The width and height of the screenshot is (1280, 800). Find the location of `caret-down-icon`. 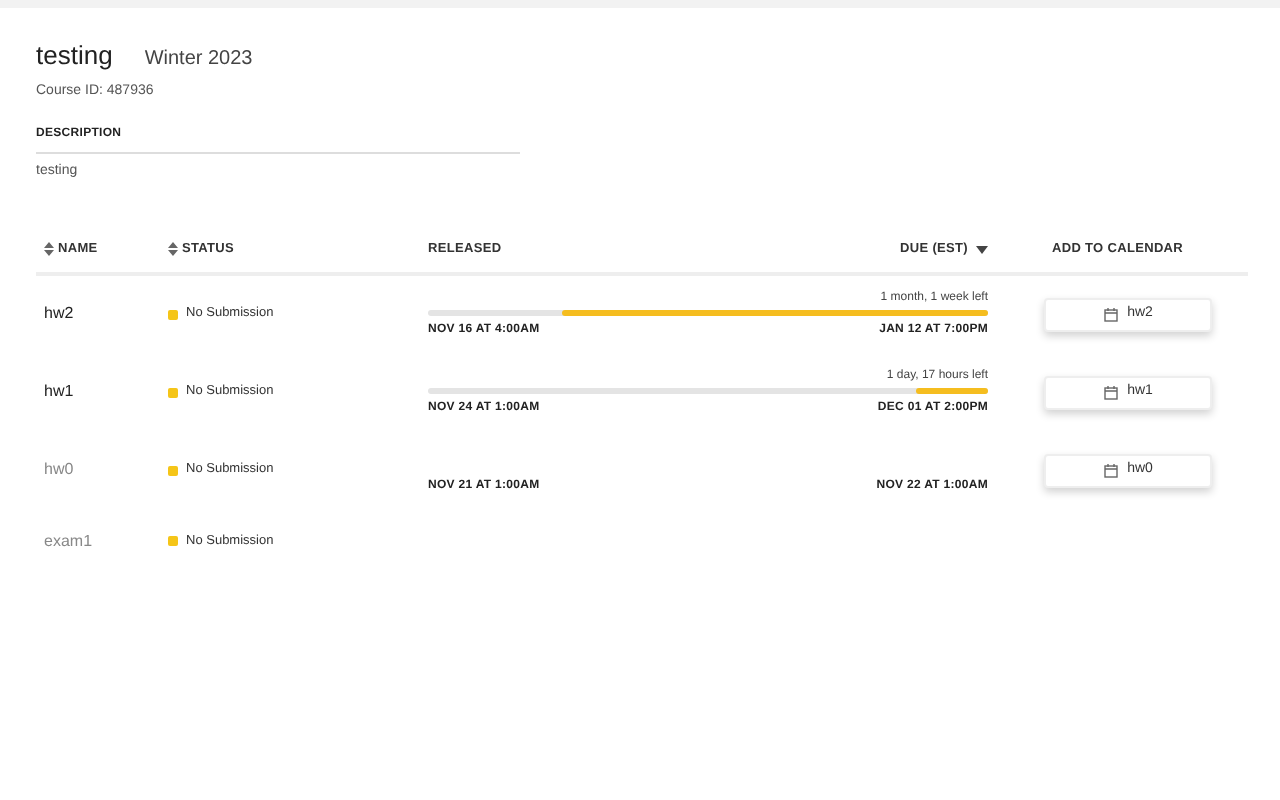

caret-down-icon is located at coordinates (982, 249).